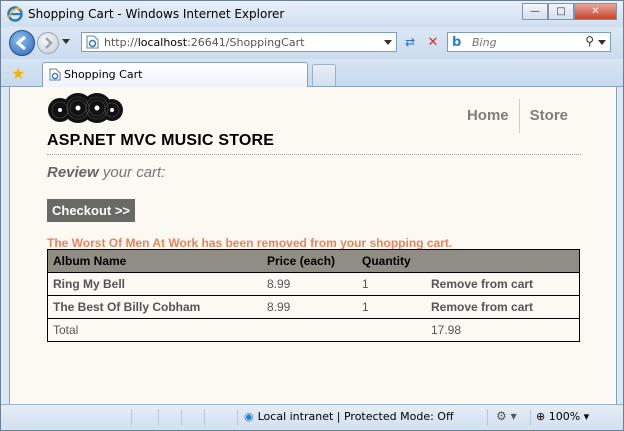 The height and width of the screenshot is (431, 624). I want to click on search-box: b ⚲, so click(529, 42).